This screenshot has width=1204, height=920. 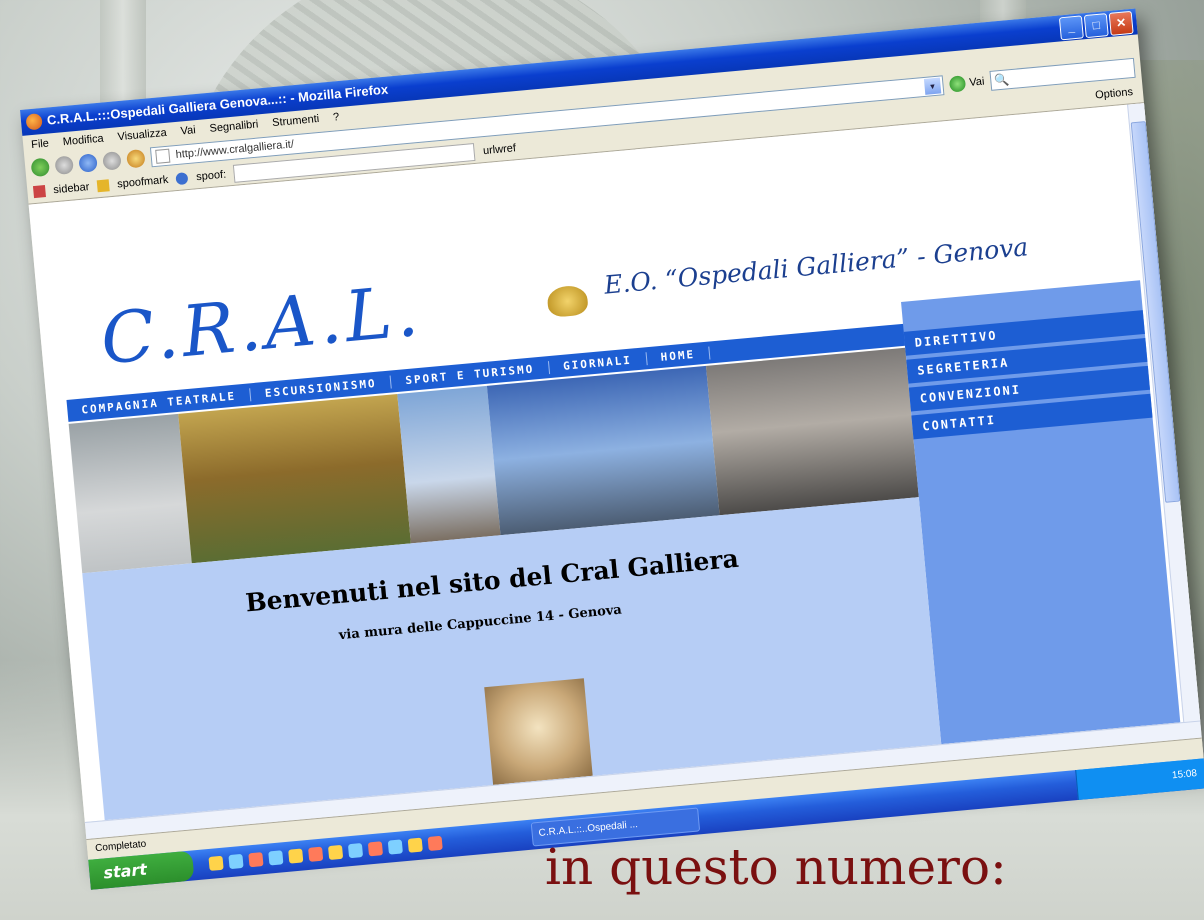 I want to click on home-icon, so click(x=136, y=158).